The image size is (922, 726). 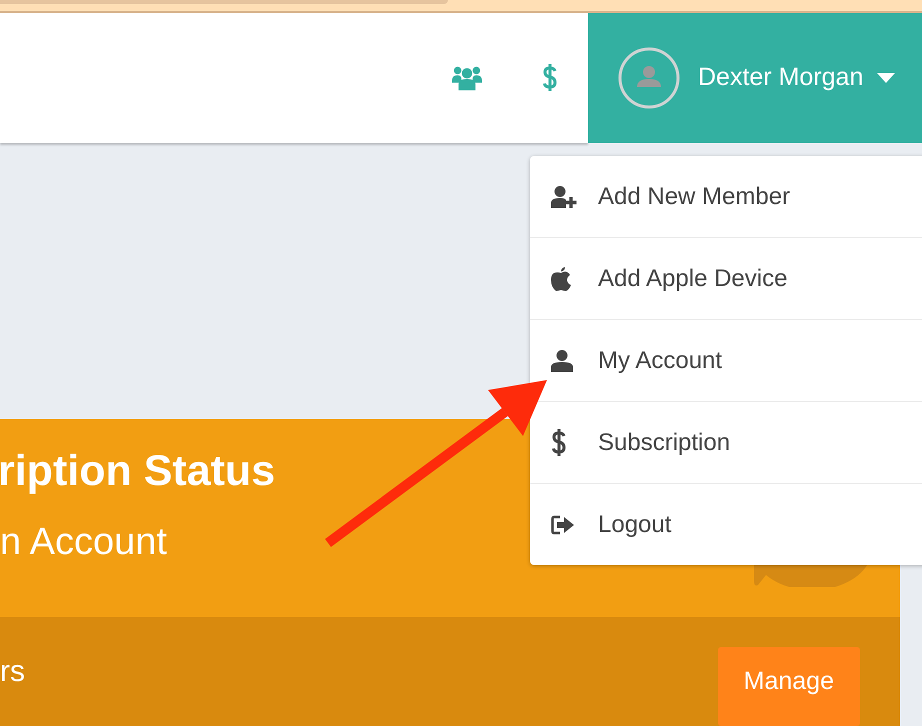 I want to click on card-title: ription Status, so click(x=138, y=471).